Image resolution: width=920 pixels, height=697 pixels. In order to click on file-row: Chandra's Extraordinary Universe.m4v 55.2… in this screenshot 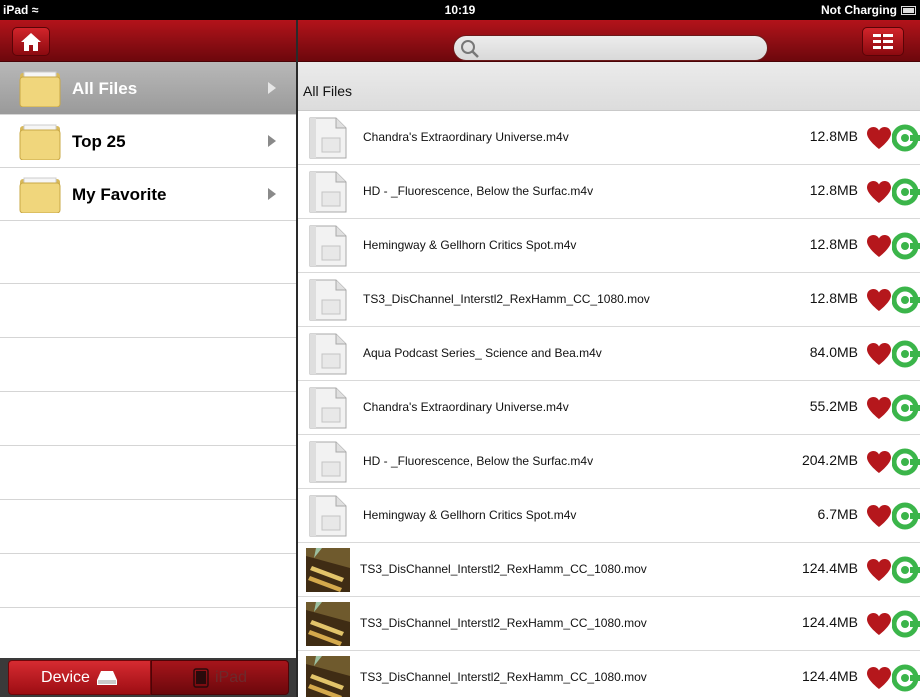, I will do `click(609, 408)`.